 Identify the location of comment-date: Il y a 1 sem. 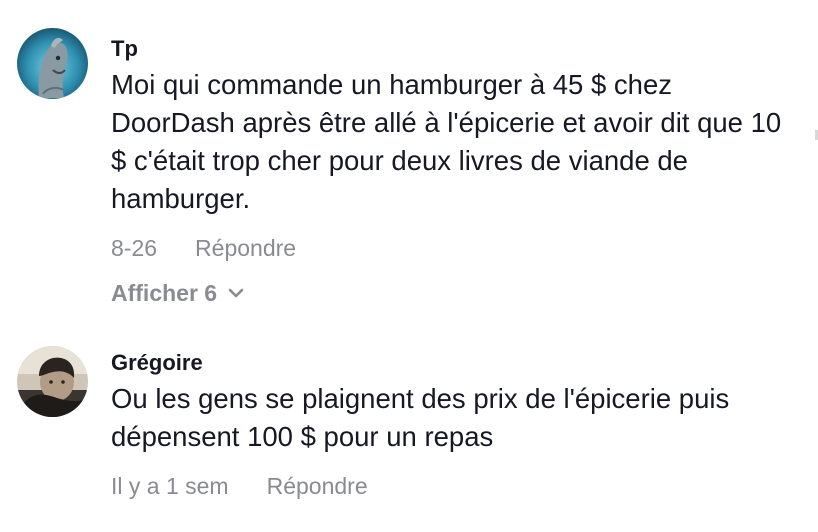
(170, 486).